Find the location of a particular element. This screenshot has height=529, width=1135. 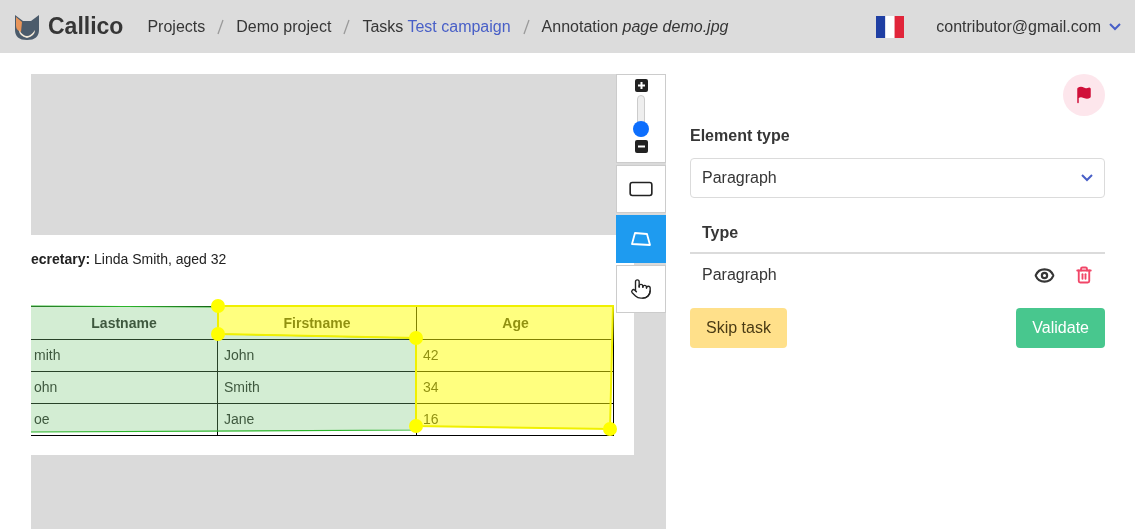

element-type-label: Element type is located at coordinates (740, 136).